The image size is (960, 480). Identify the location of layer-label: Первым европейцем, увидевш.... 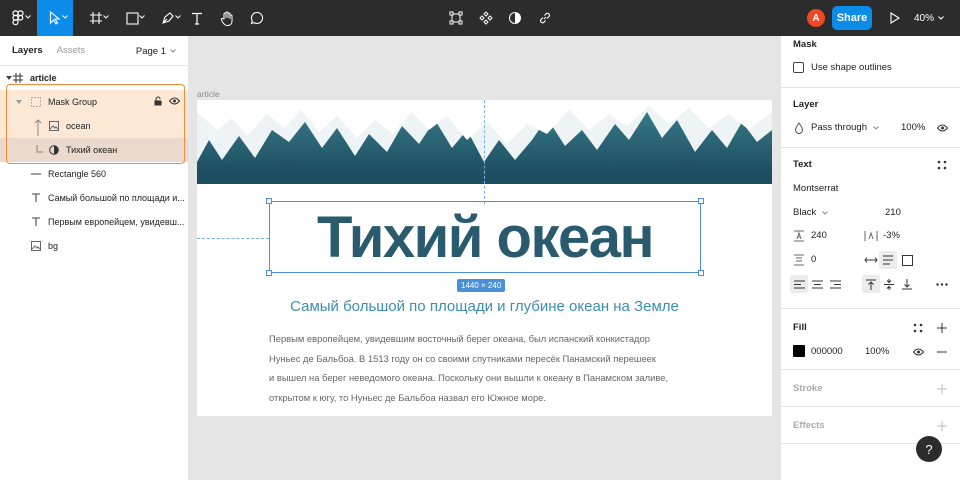
(116, 222).